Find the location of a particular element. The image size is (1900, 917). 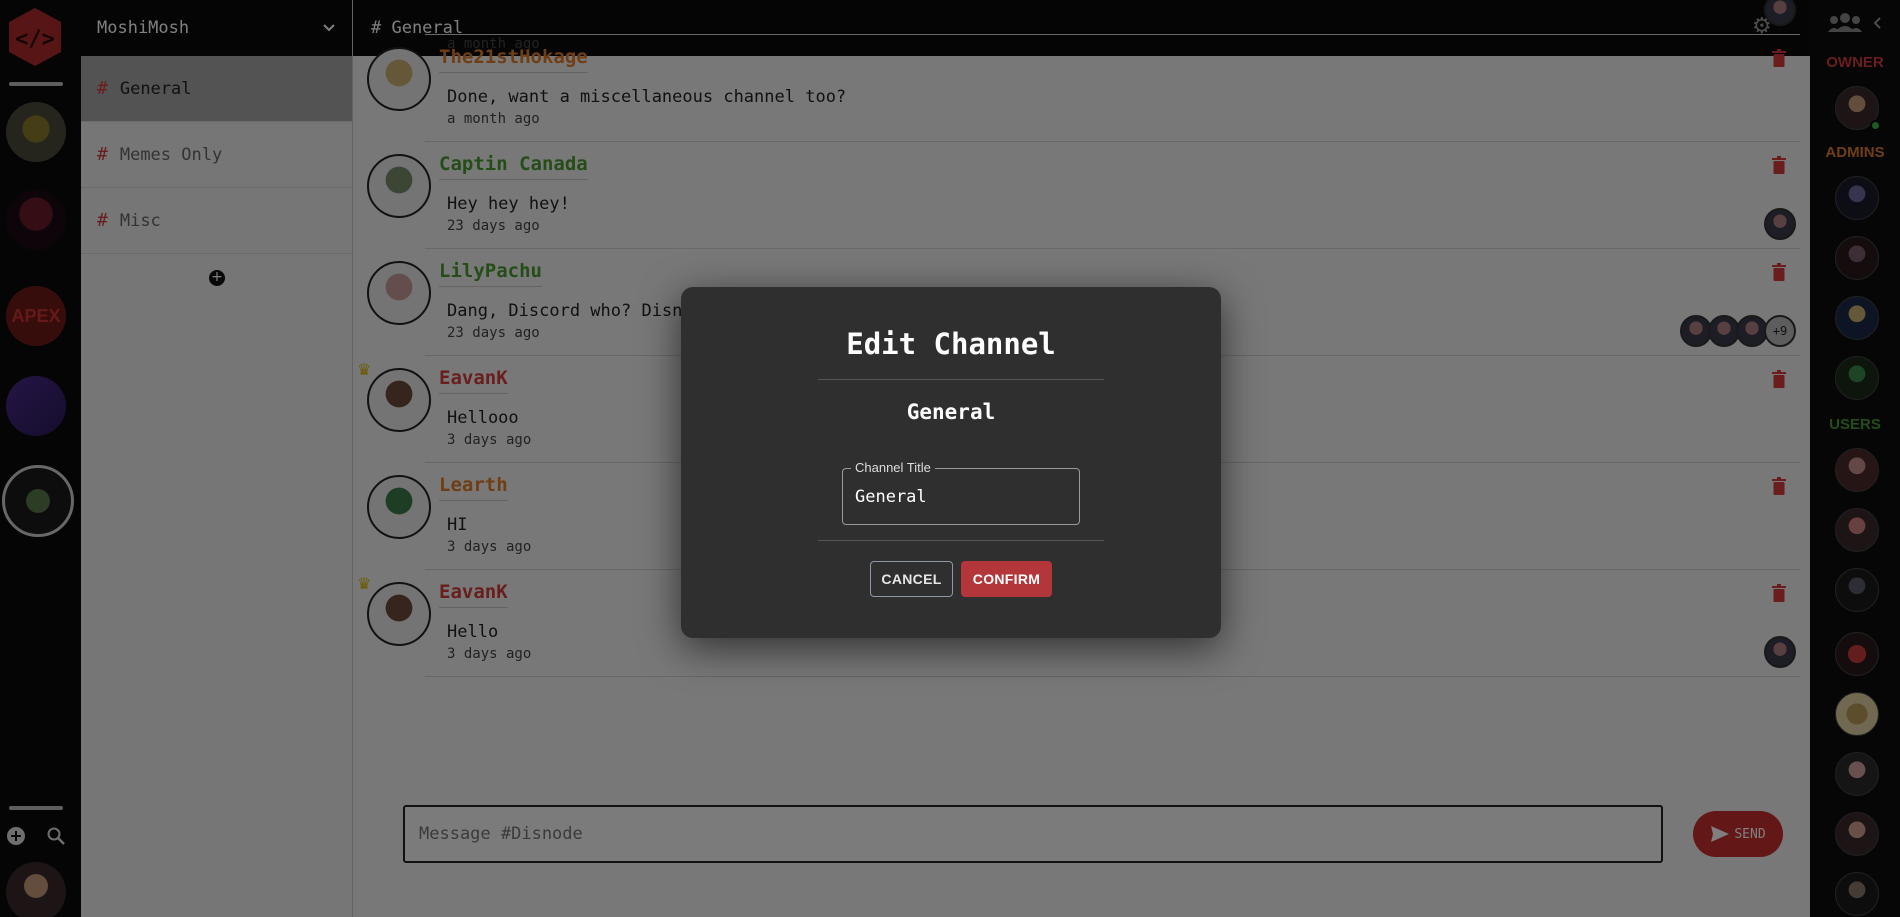

channel-title-label: Channel Title is located at coordinates (893, 467).